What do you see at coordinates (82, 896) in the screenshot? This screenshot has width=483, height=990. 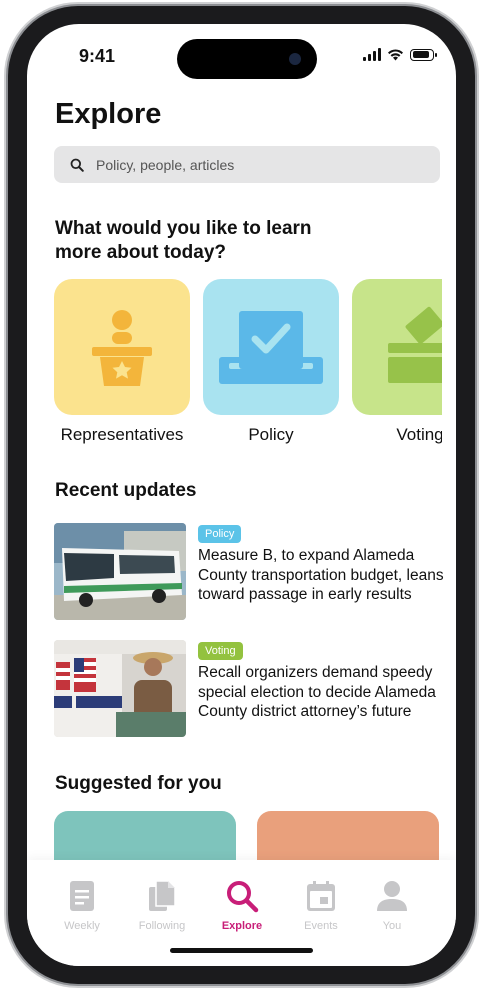 I see `document-icon` at bounding box center [82, 896].